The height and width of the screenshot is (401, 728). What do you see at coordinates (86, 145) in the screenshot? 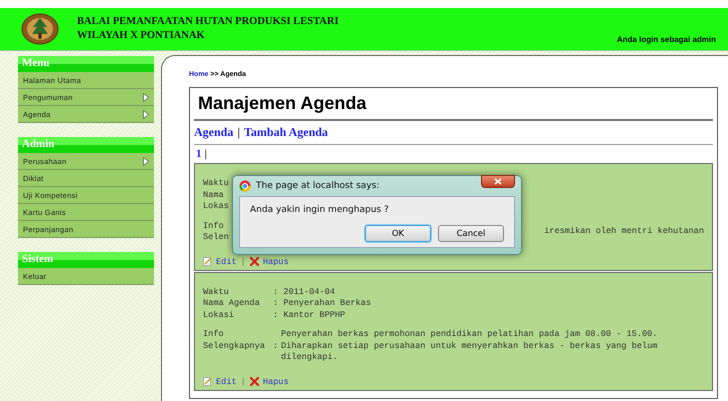
I see `section-header: Admin` at bounding box center [86, 145].